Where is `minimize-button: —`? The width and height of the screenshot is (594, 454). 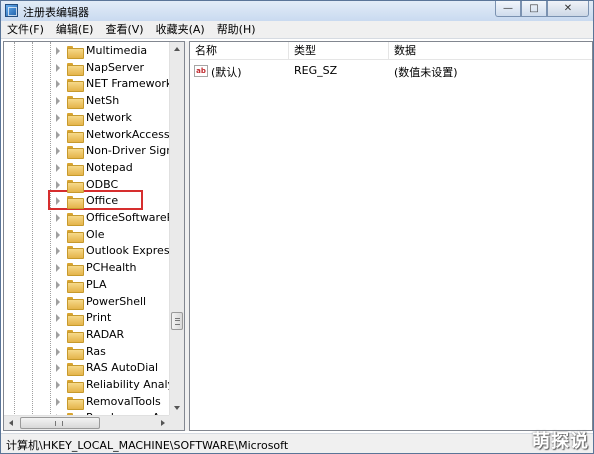 minimize-button: — is located at coordinates (508, 9).